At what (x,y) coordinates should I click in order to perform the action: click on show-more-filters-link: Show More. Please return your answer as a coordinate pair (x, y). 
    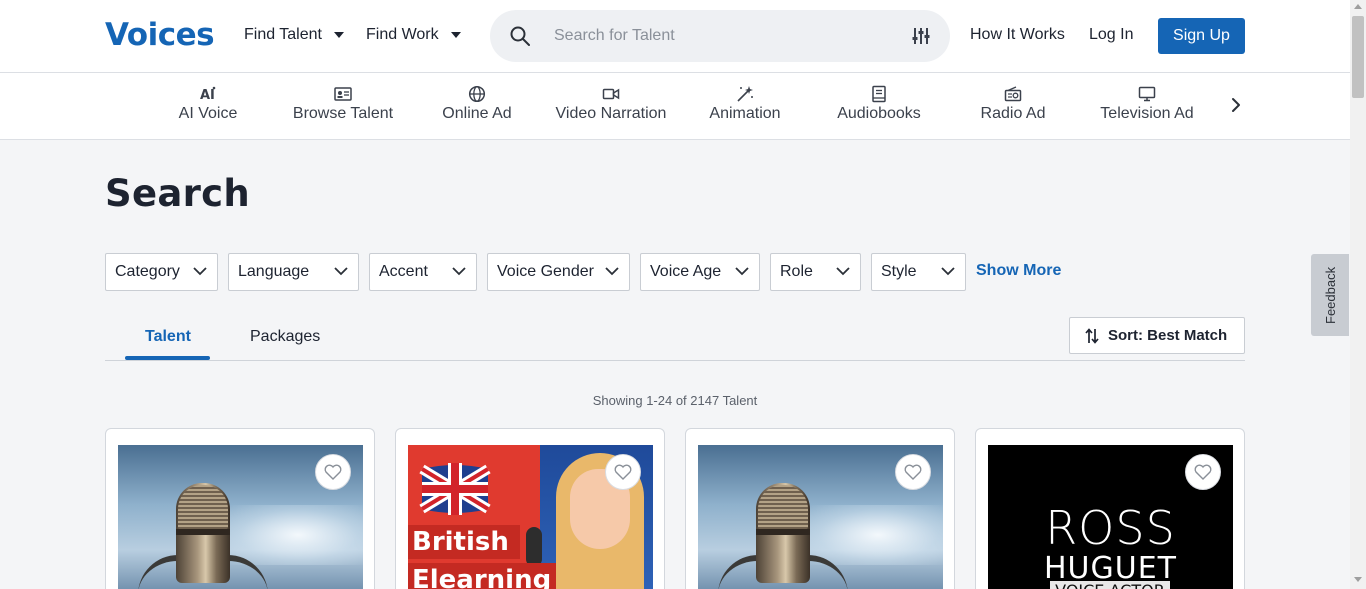
    Looking at the image, I should click on (1018, 271).